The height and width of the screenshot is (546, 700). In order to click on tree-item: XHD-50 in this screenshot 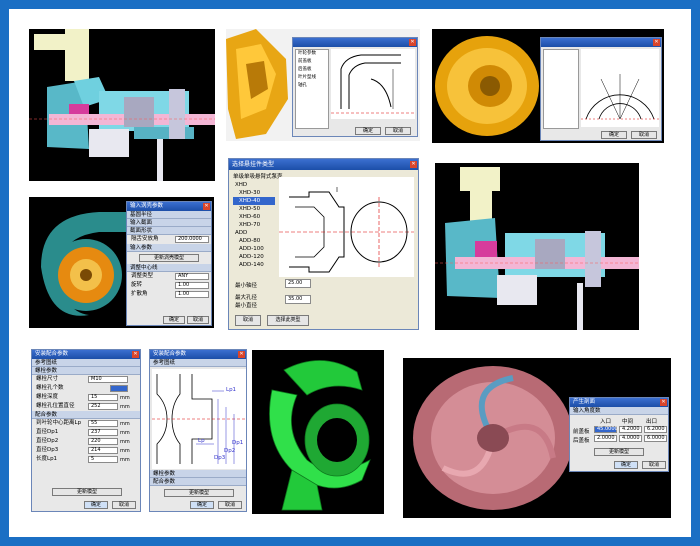, I will do `click(254, 209)`.